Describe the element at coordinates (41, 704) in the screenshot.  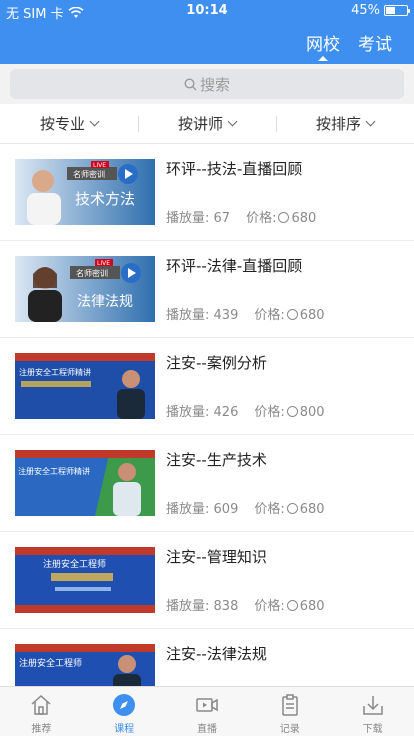
I see `home-icon` at that location.